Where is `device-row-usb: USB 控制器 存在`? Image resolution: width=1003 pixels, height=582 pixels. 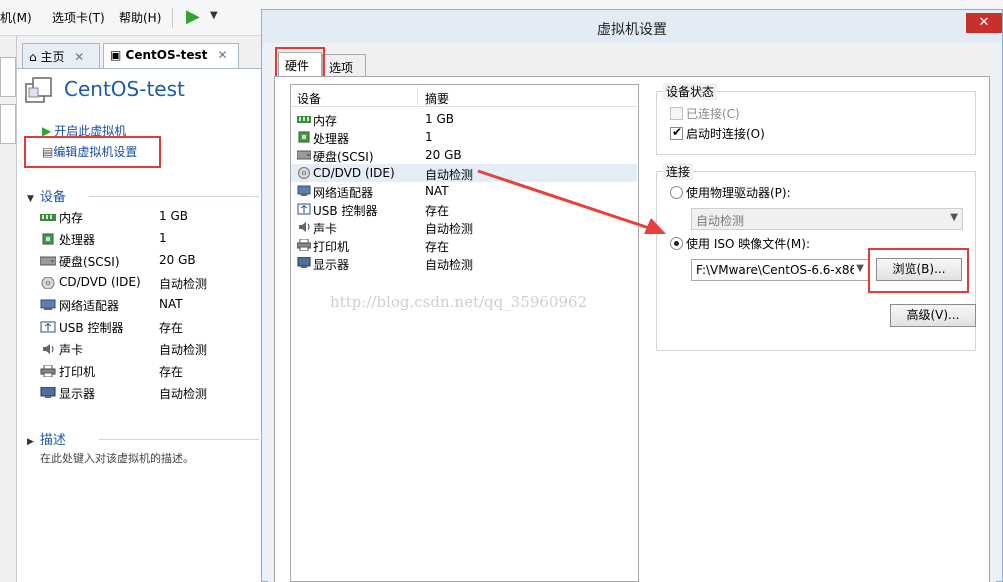 device-row-usb: USB 控制器 存在 is located at coordinates (145, 330).